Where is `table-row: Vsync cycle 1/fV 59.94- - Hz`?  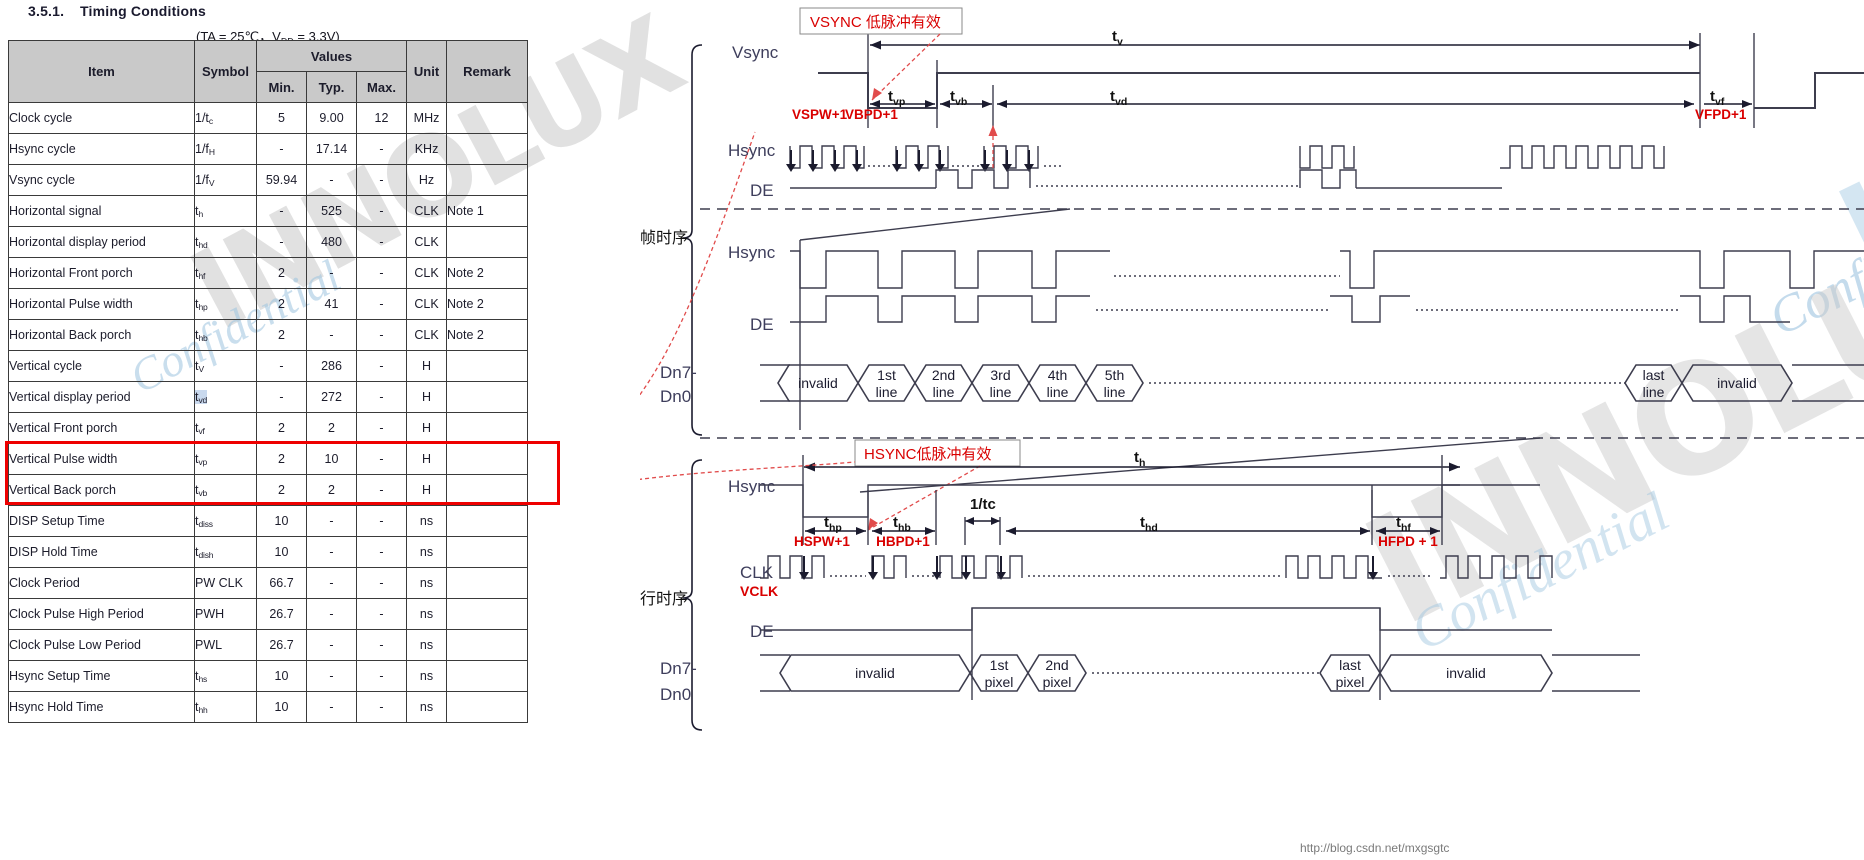
table-row: Vsync cycle 1/fV 59.94- - Hz is located at coordinates (268, 180).